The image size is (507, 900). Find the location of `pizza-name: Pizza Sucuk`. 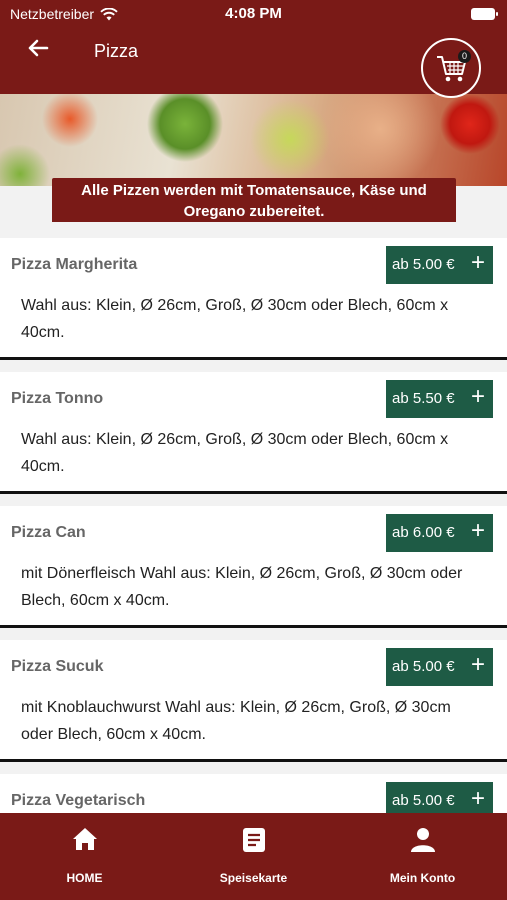

pizza-name: Pizza Sucuk is located at coordinates (57, 666).